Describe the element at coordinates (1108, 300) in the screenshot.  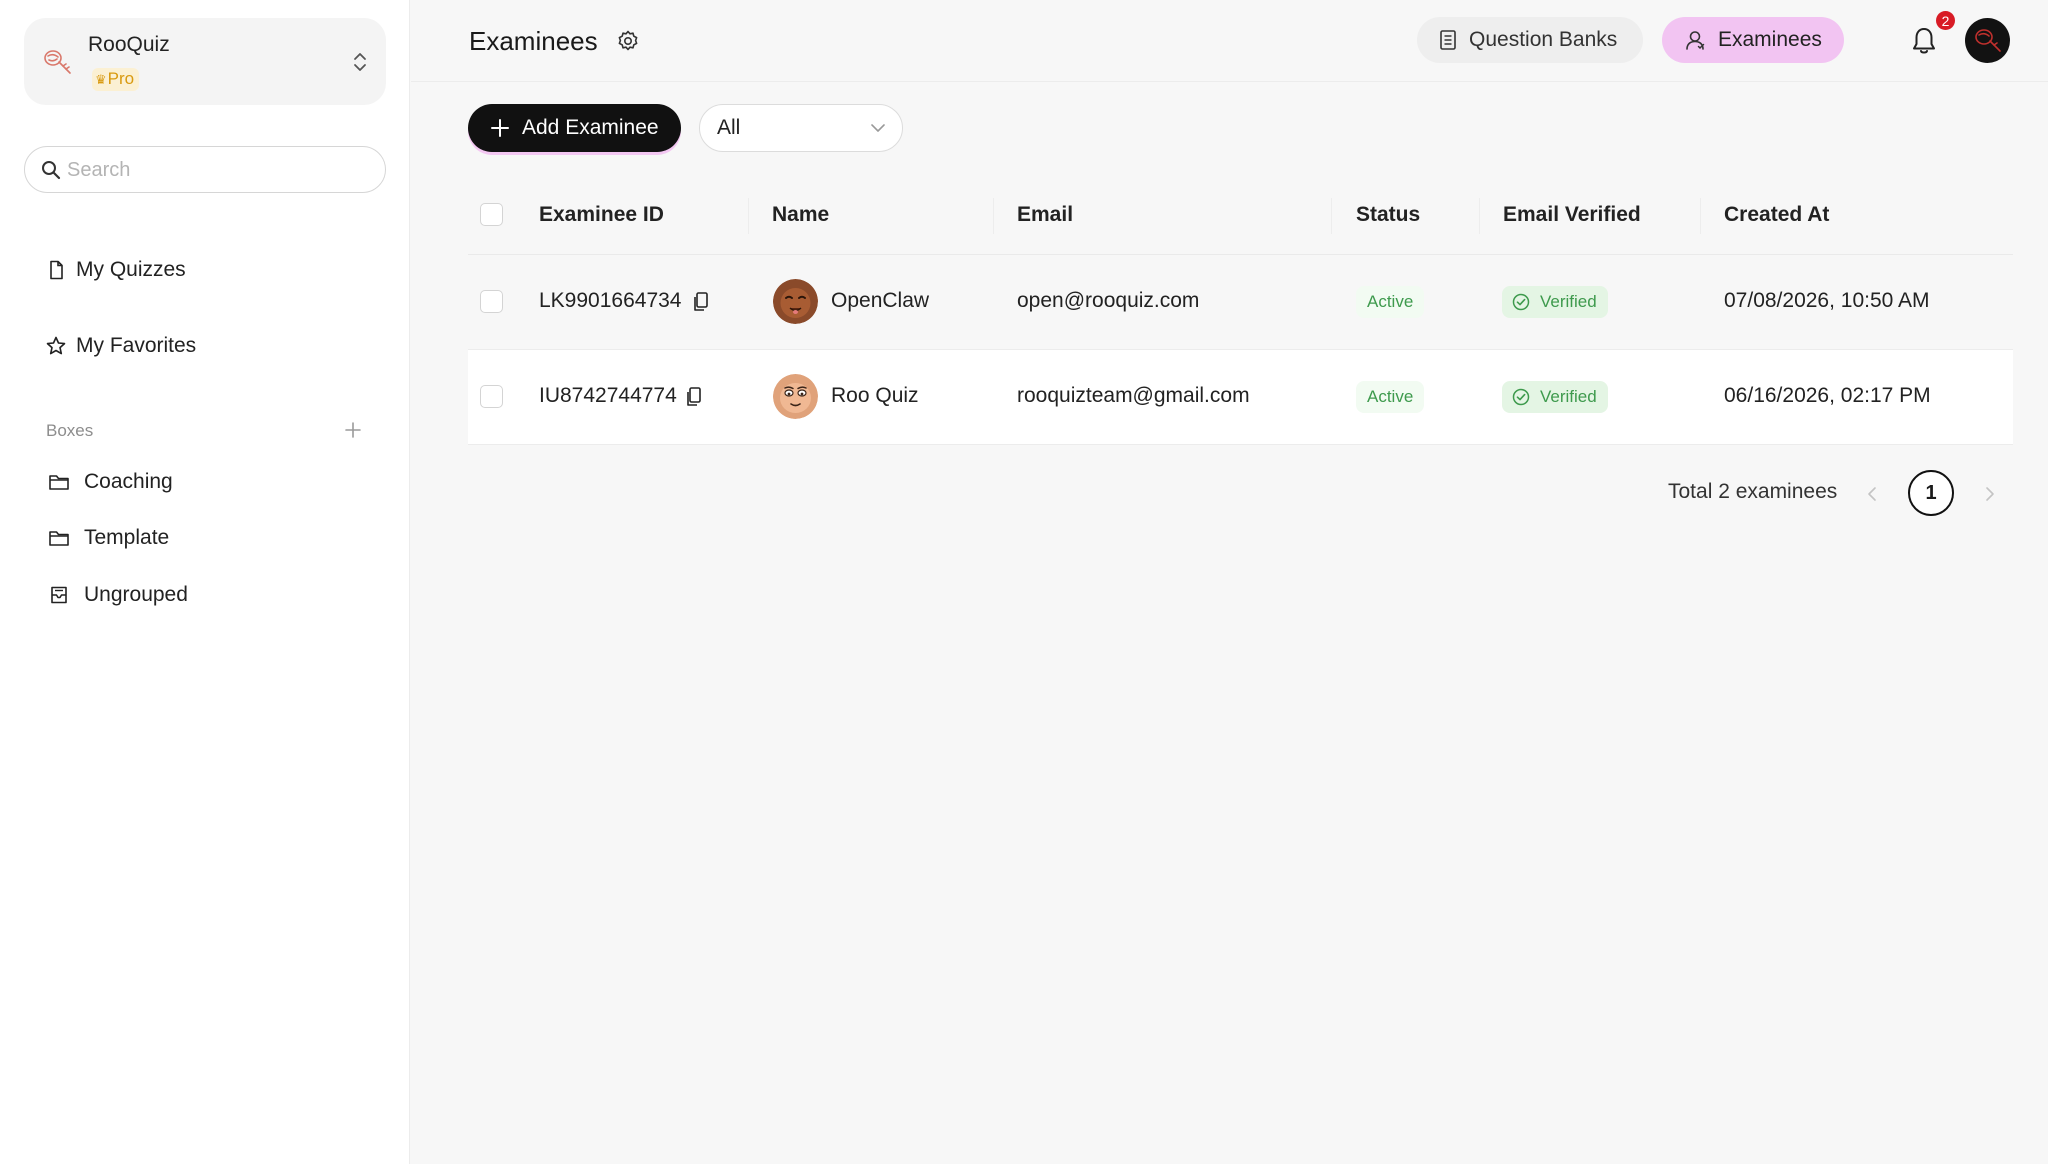
I see `examinee-email: open@rooquiz.com` at that location.